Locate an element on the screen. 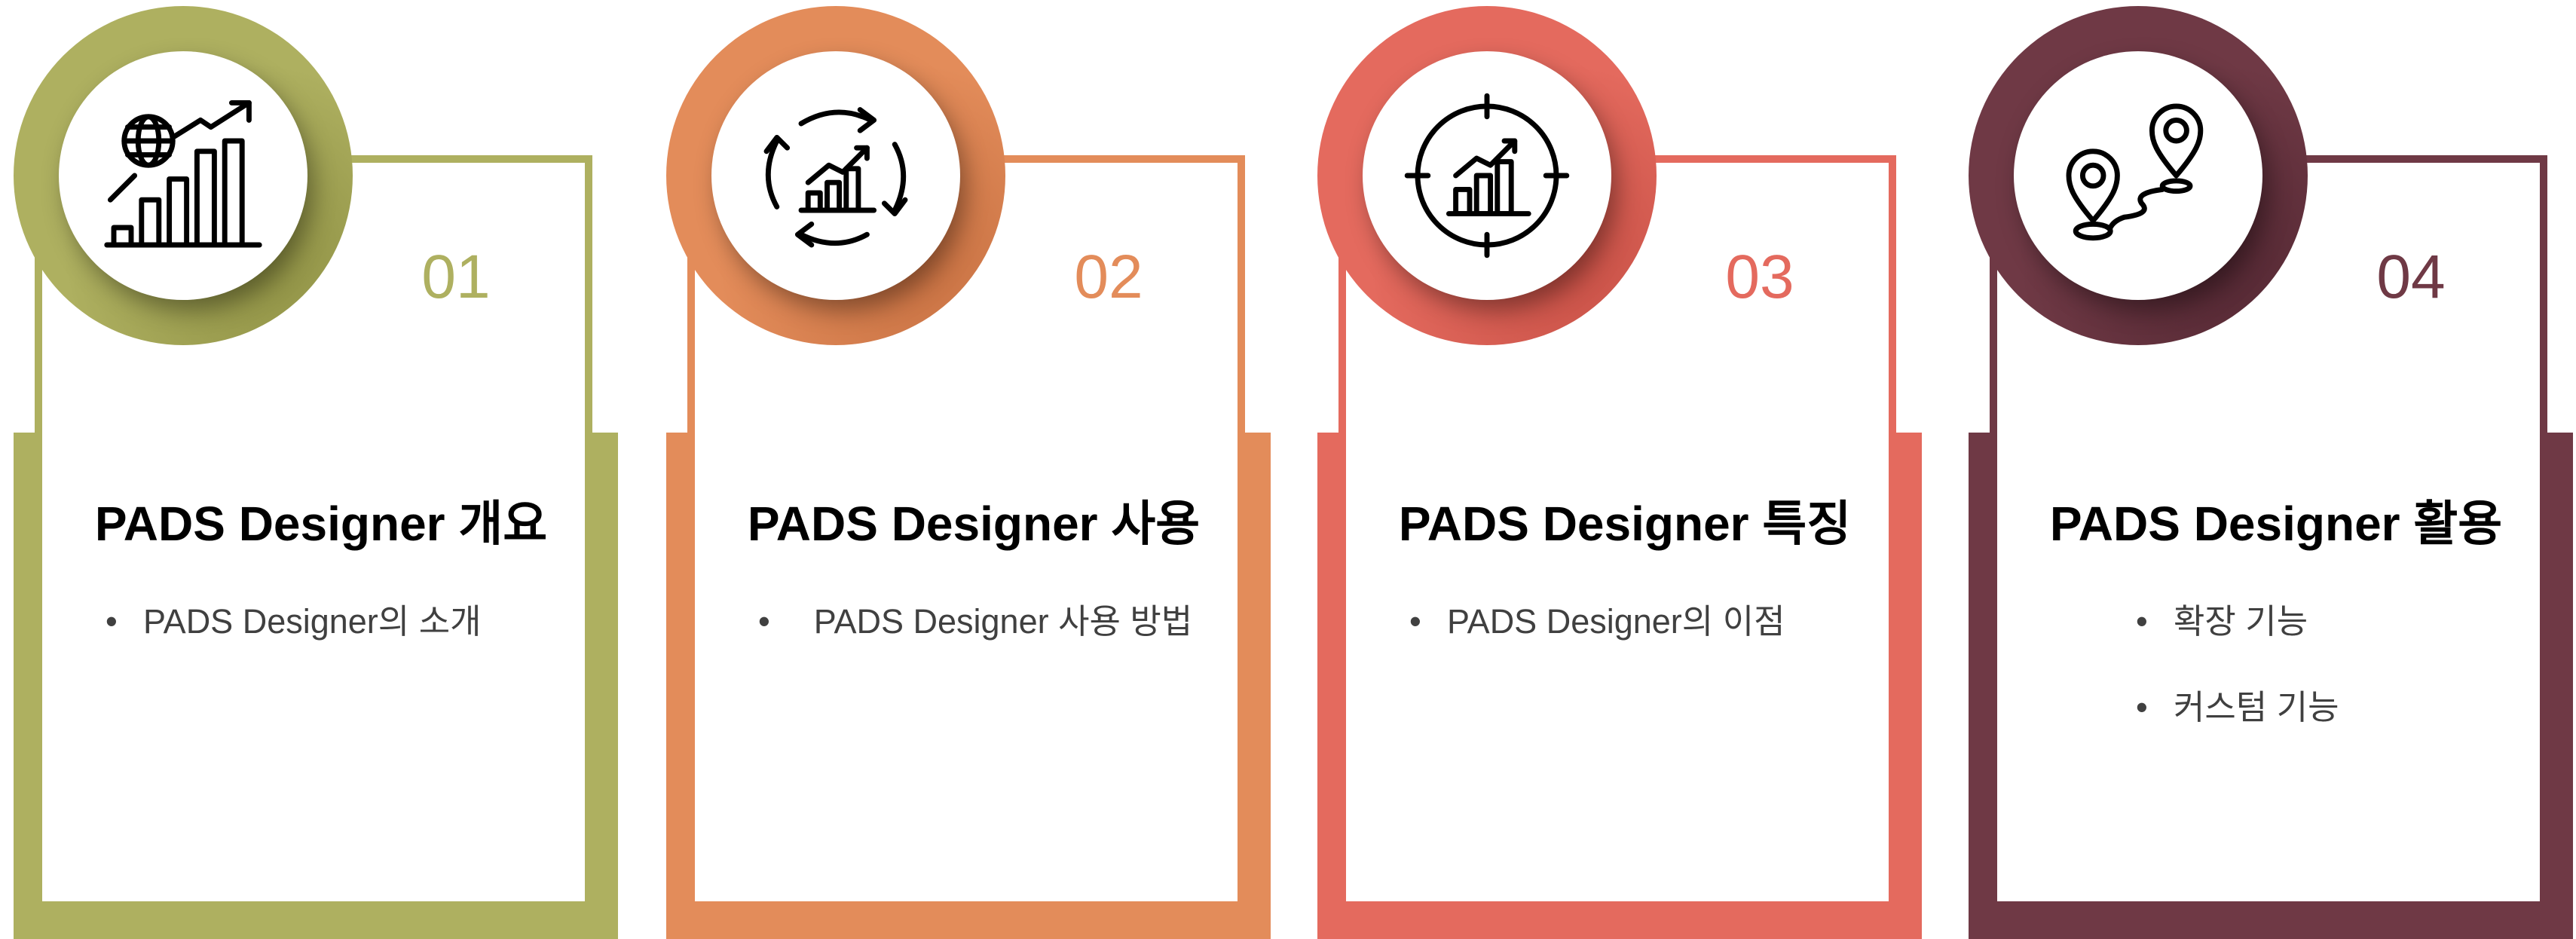 The width and height of the screenshot is (2576, 939). card-title: PADS Designer 사용 is located at coordinates (974, 524).